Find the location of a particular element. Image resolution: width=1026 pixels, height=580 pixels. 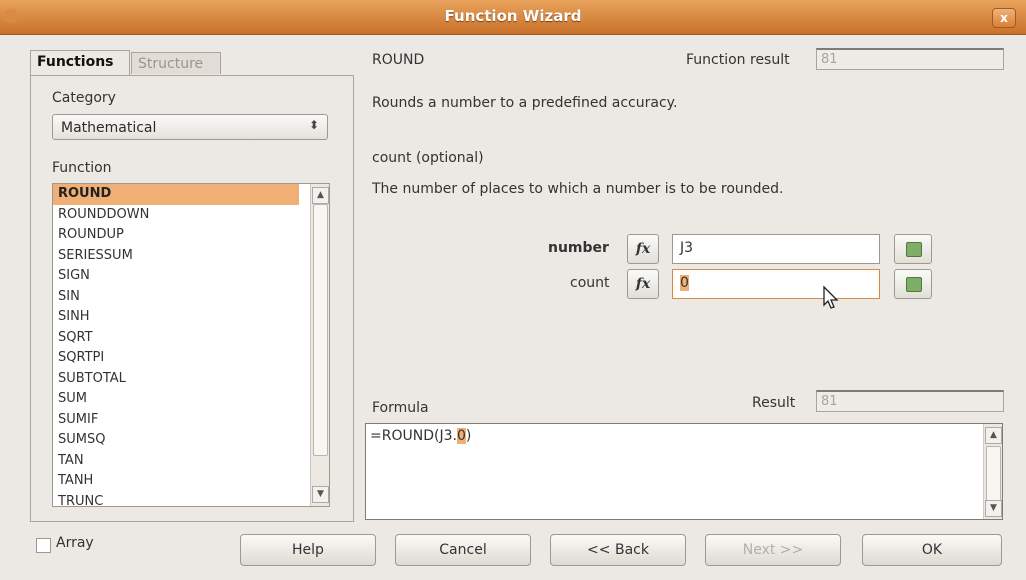

array-checkbox is located at coordinates (43, 545).